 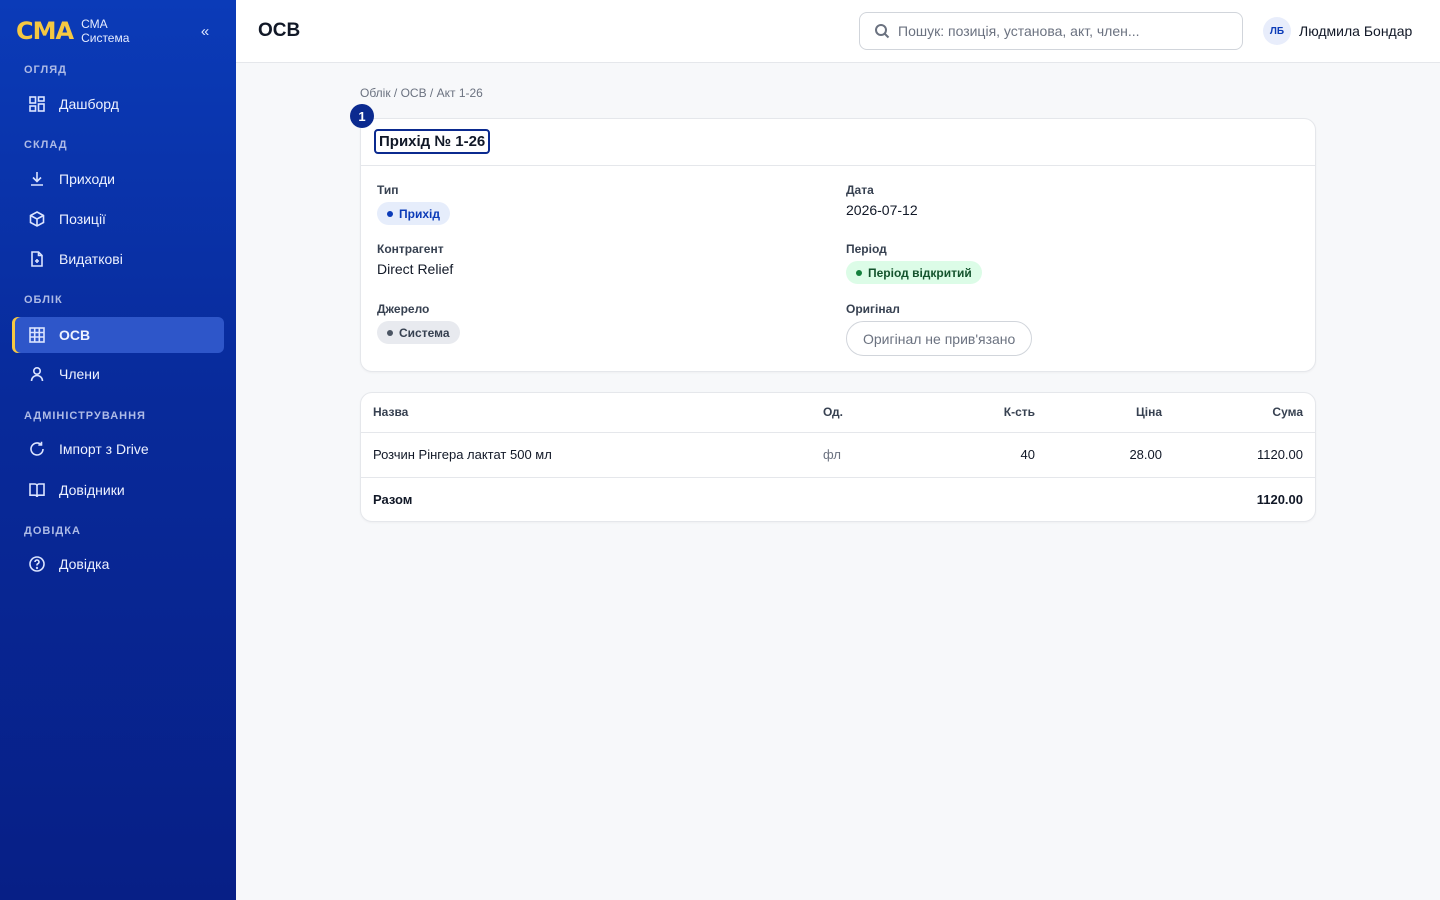 I want to click on sidebar-item-osv: ОСВ, so click(x=118, y=335).